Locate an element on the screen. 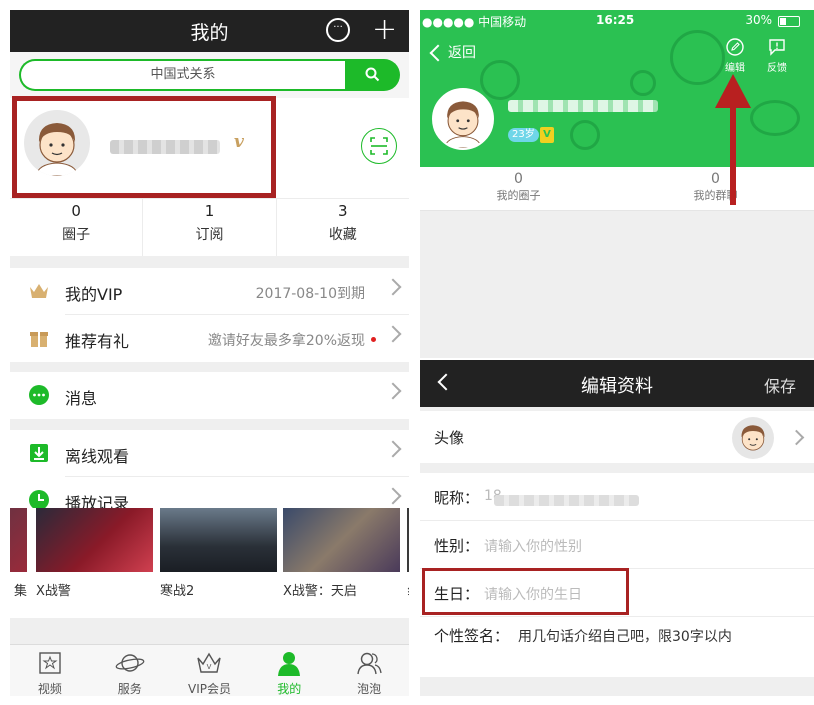  search-button is located at coordinates (372, 75).